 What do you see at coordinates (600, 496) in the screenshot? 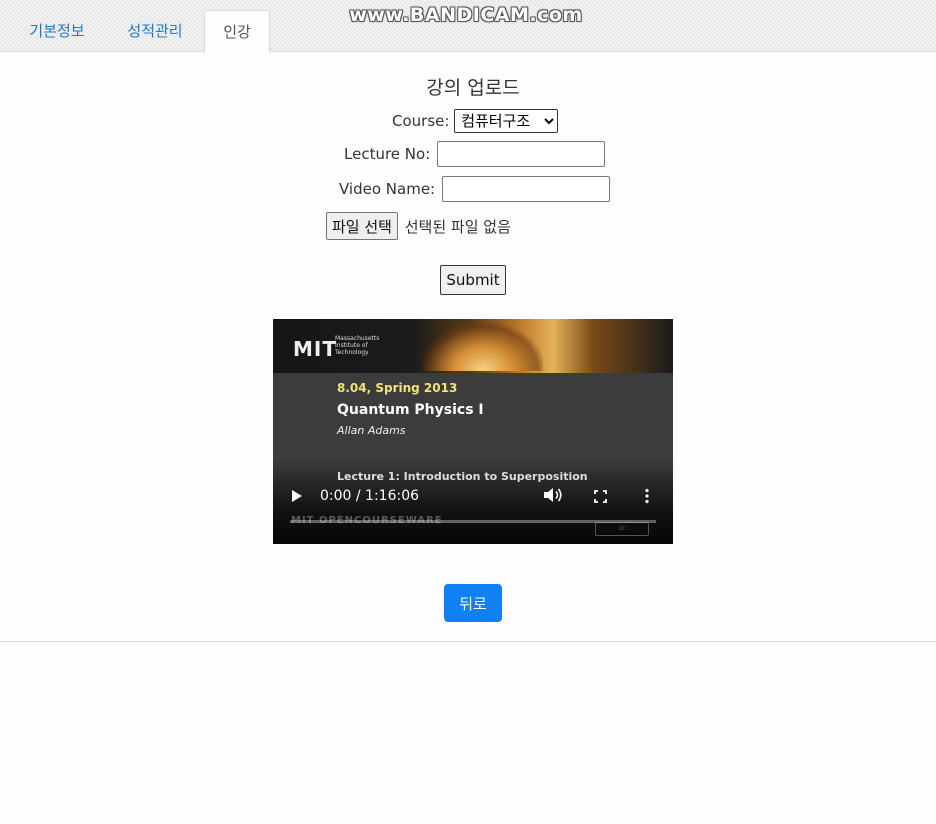
I see `fullscreen-icon` at bounding box center [600, 496].